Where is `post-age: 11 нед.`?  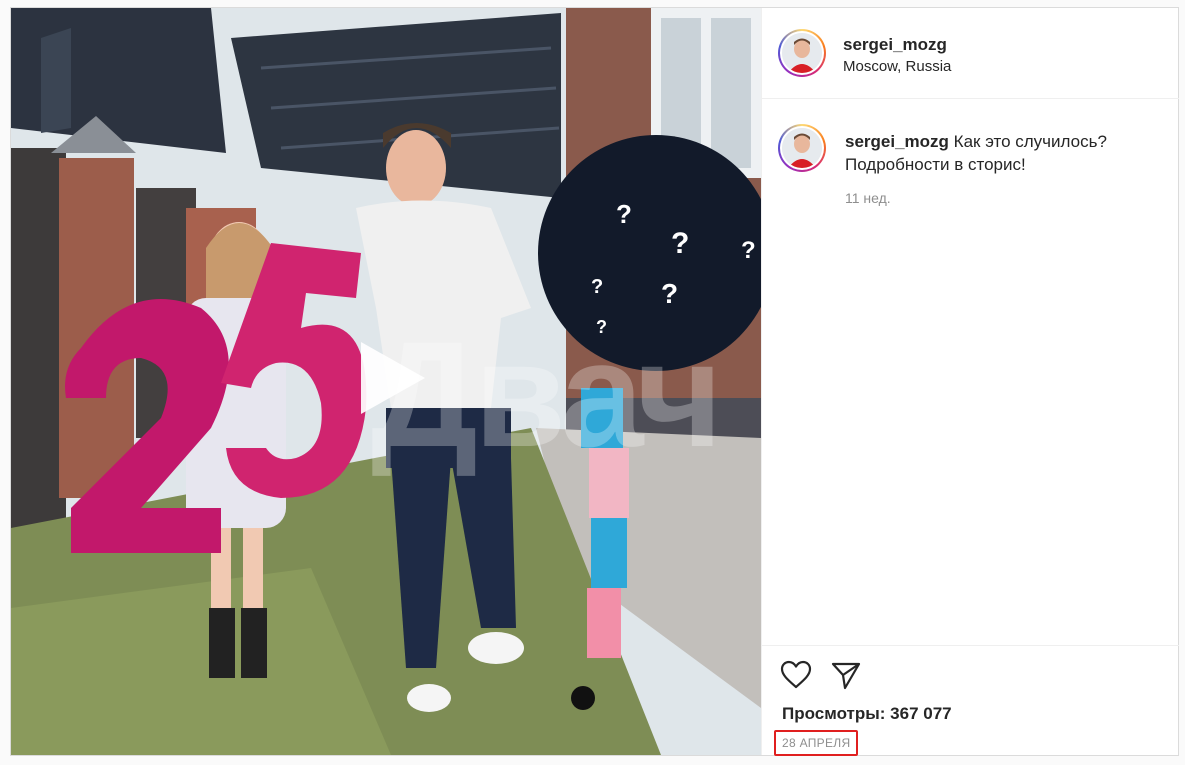
post-age: 11 нед. is located at coordinates (868, 198).